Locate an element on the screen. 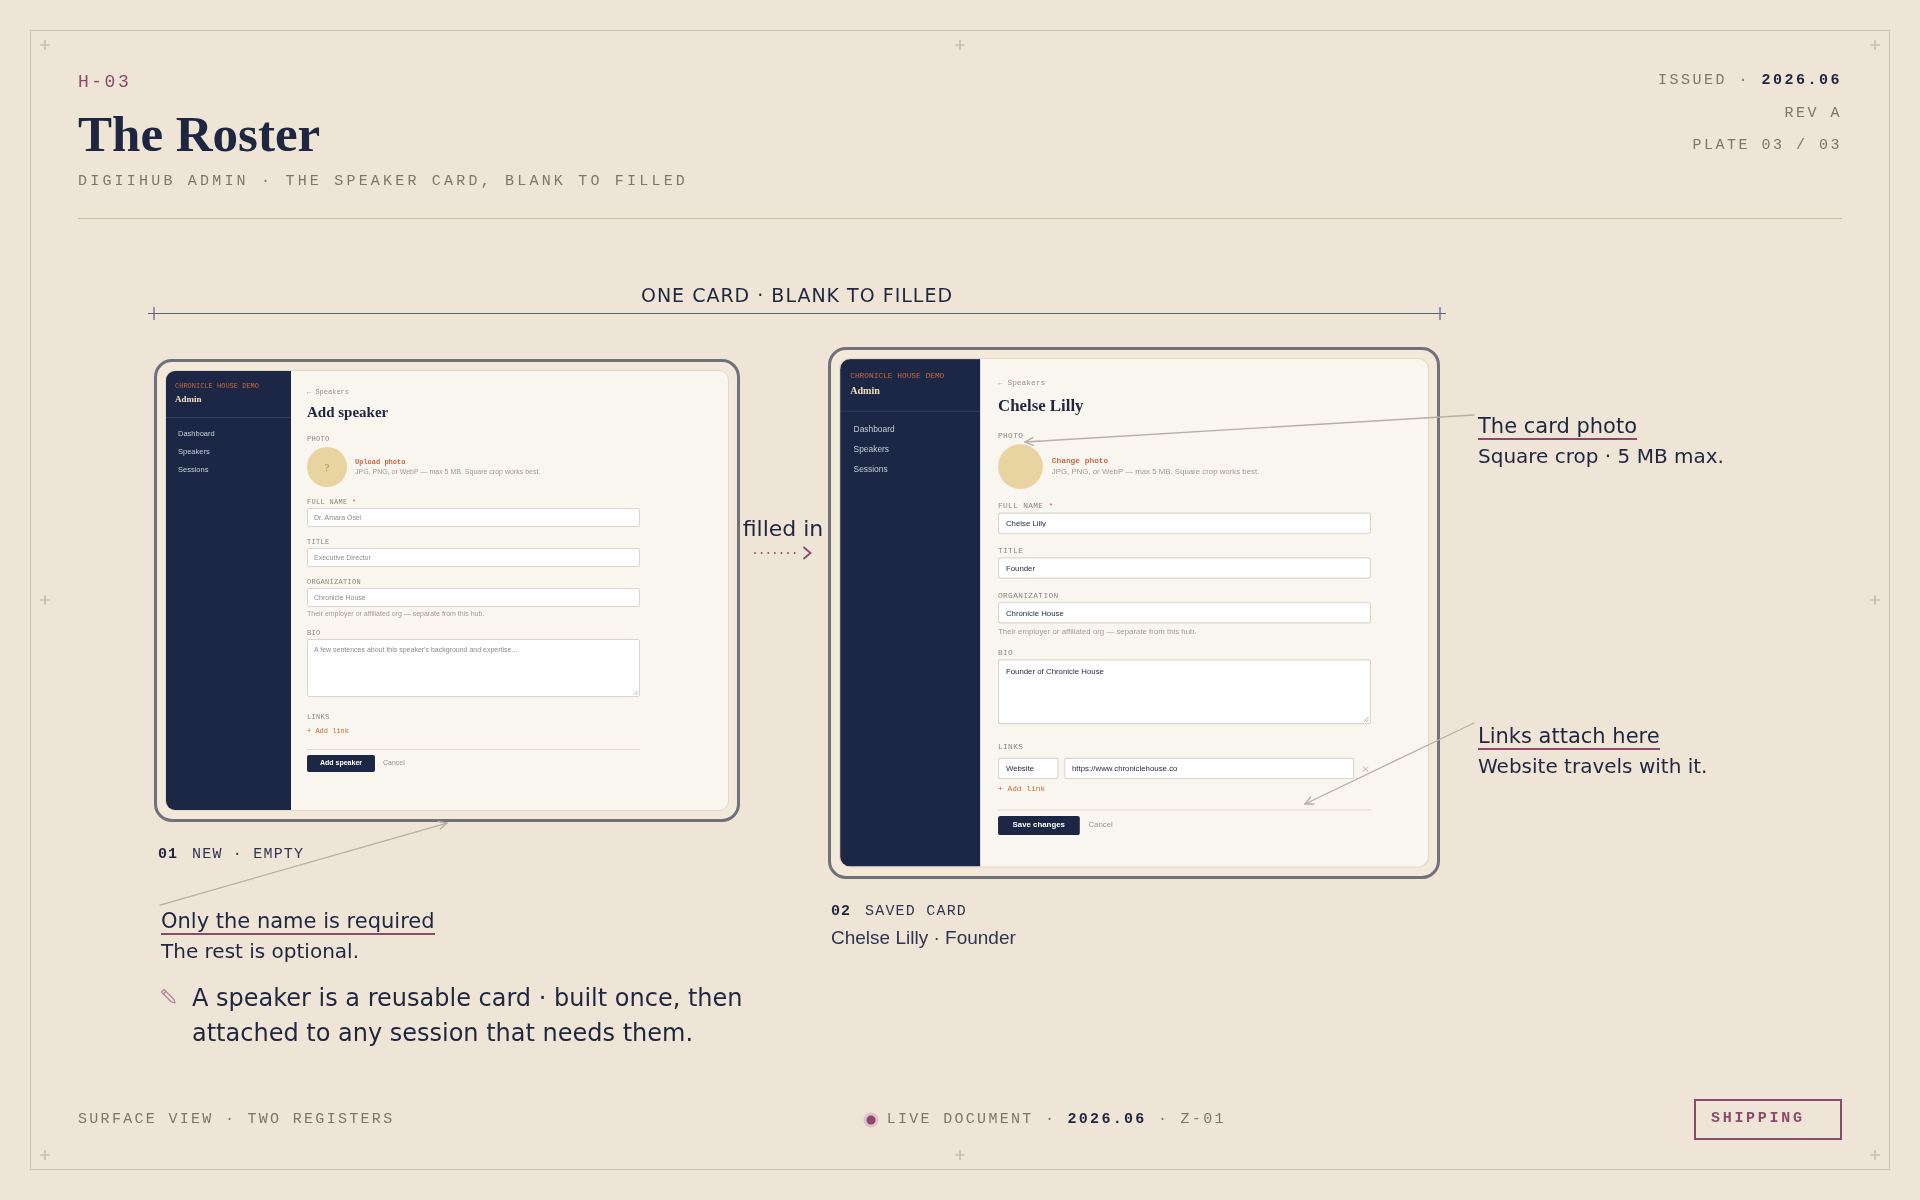  footer-label: SURFACE VIEW · TWO REGISTERS is located at coordinates (236, 1119).